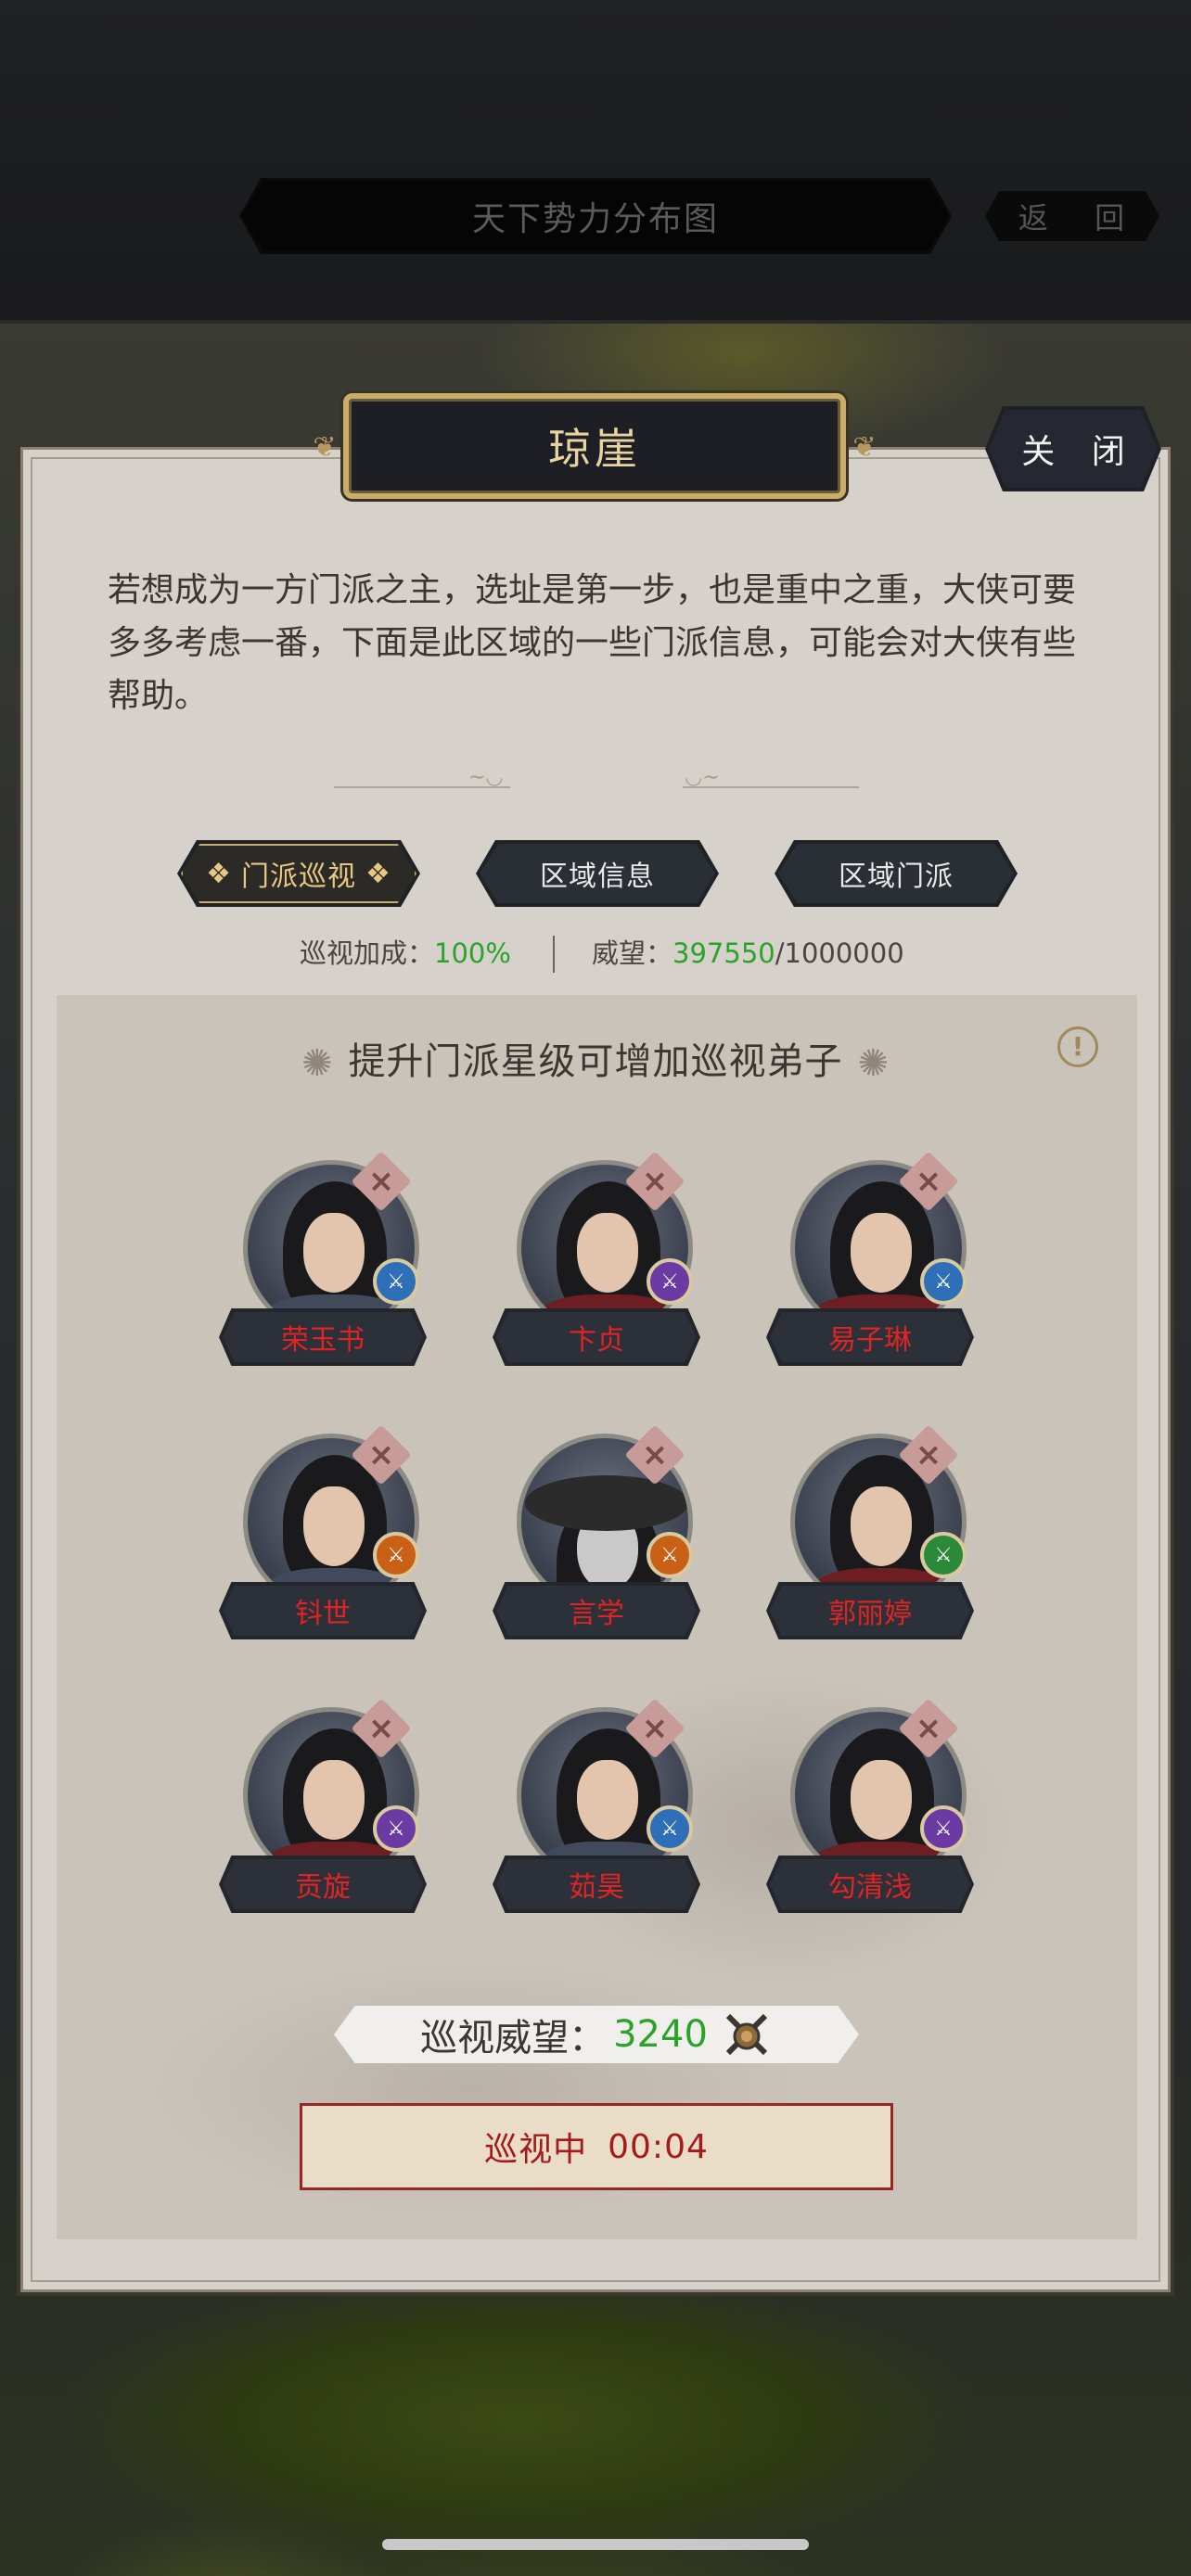 Image resolution: width=1191 pixels, height=2576 pixels. I want to click on disciple-name-bar: 言学, so click(597, 1611).